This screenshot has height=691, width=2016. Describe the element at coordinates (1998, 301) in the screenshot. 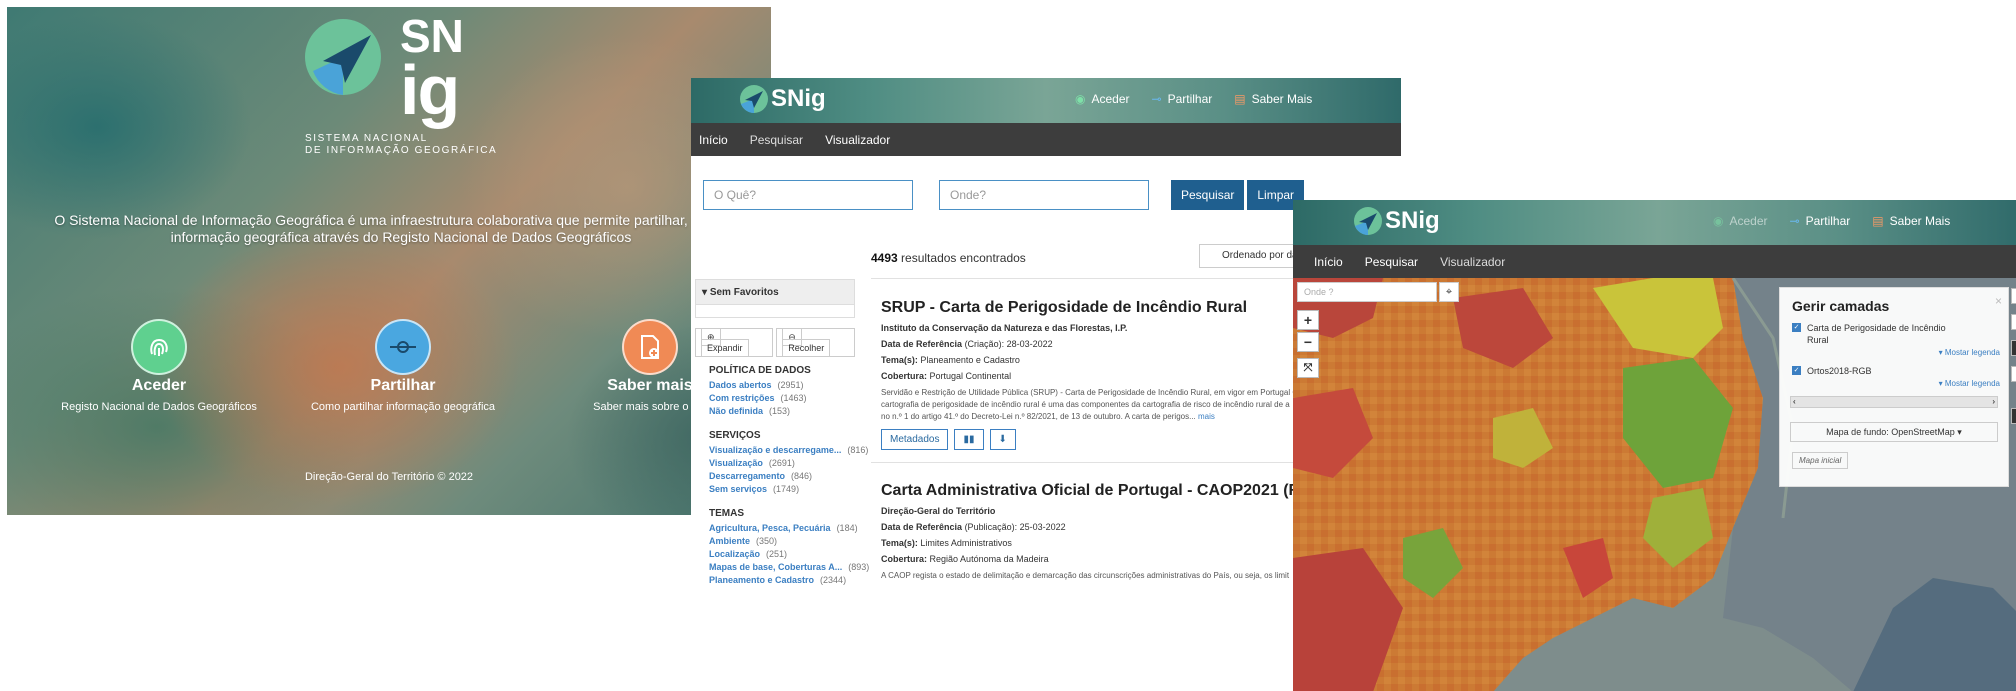

I see `close-icon: ×` at that location.